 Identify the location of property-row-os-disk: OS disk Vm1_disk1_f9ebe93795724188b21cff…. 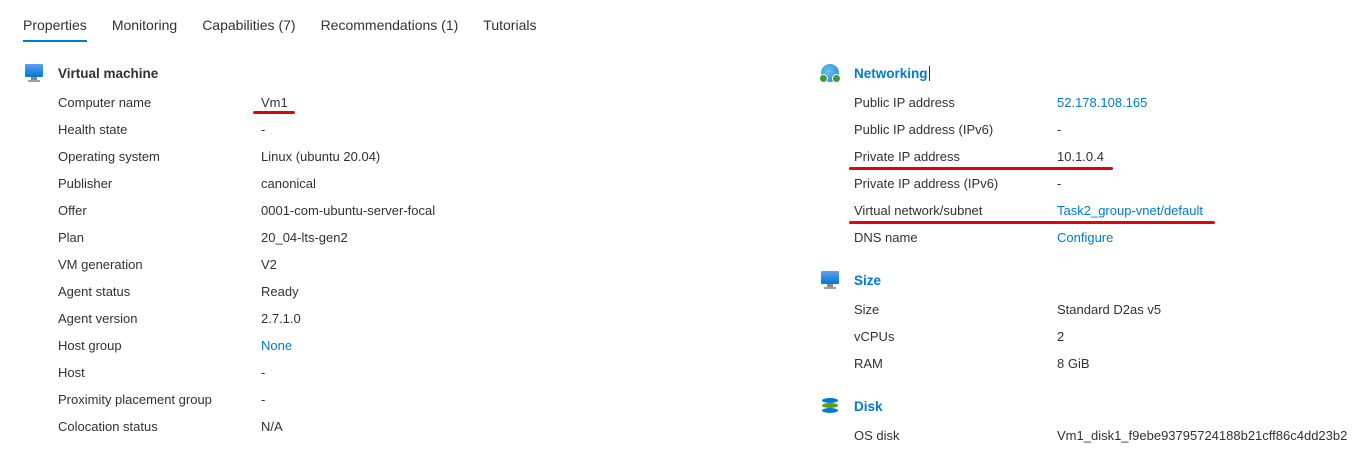
(1084, 435).